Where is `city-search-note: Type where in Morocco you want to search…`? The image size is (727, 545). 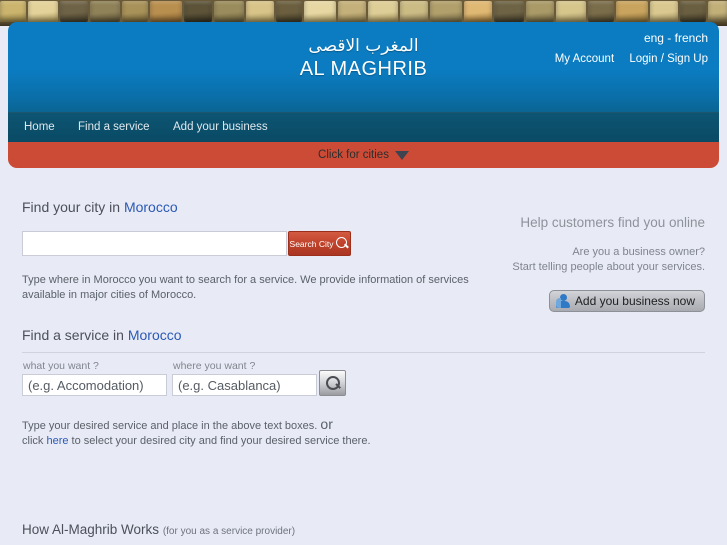
city-search-note: Type where in Morocco you want to search… is located at coordinates (245, 287).